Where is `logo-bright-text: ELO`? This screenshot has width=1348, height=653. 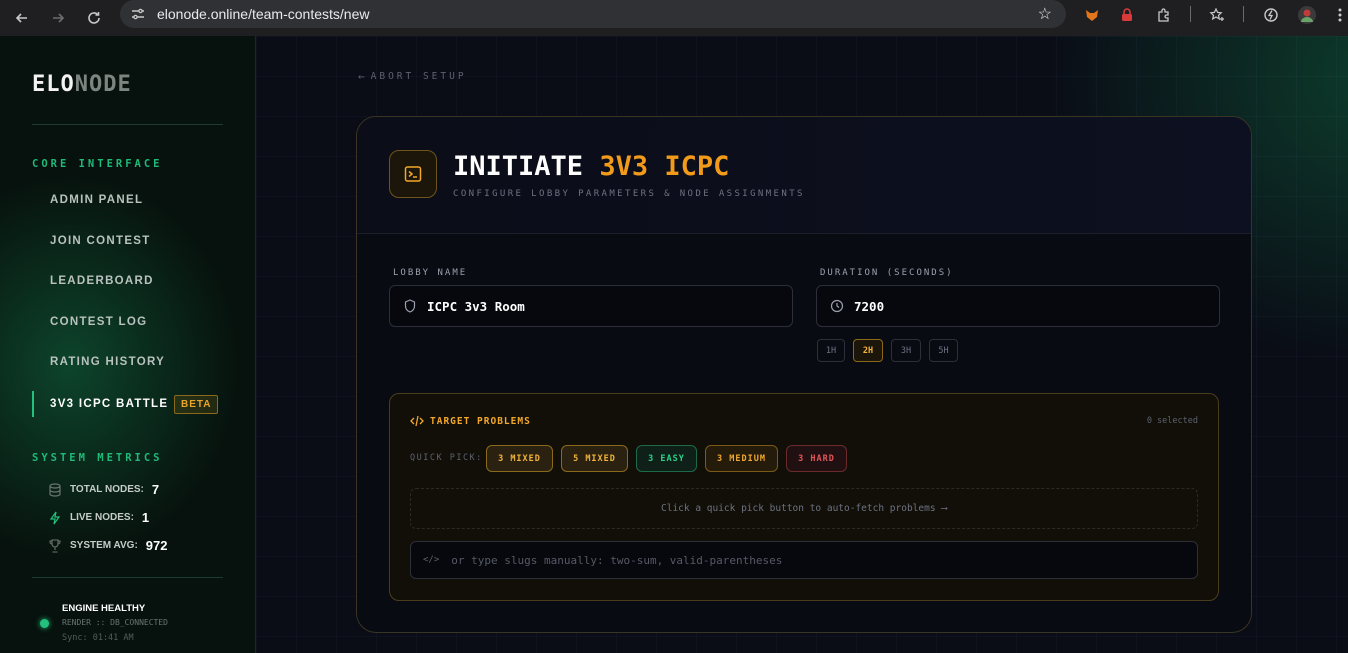
logo-bright-text: ELO is located at coordinates (53, 84).